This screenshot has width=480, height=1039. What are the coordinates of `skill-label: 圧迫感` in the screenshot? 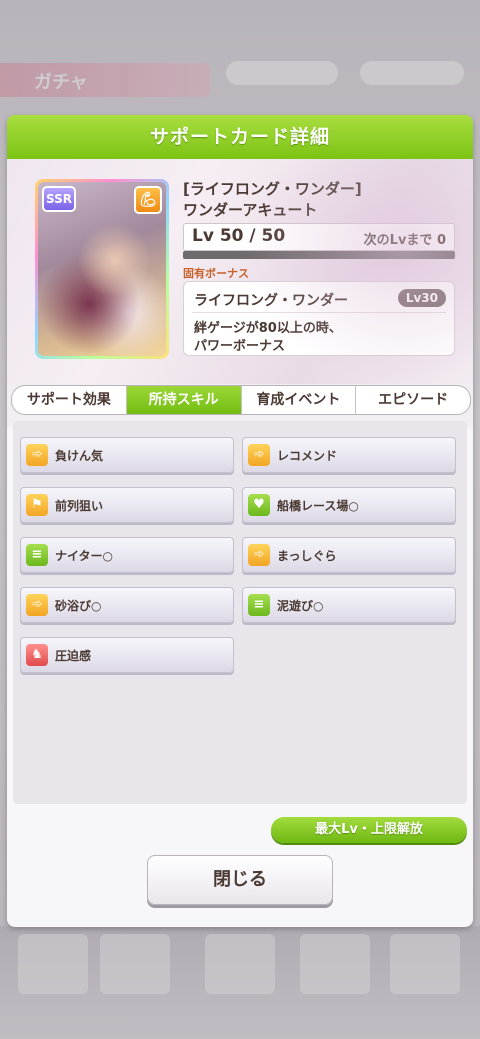 It's located at (73, 656).